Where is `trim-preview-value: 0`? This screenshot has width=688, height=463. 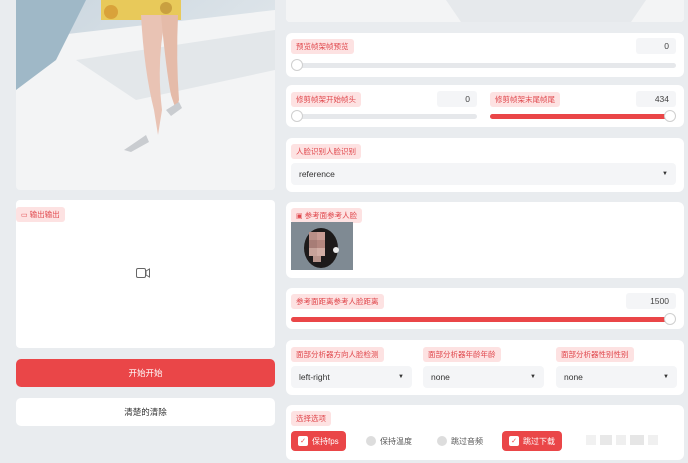 trim-preview-value: 0 is located at coordinates (656, 46).